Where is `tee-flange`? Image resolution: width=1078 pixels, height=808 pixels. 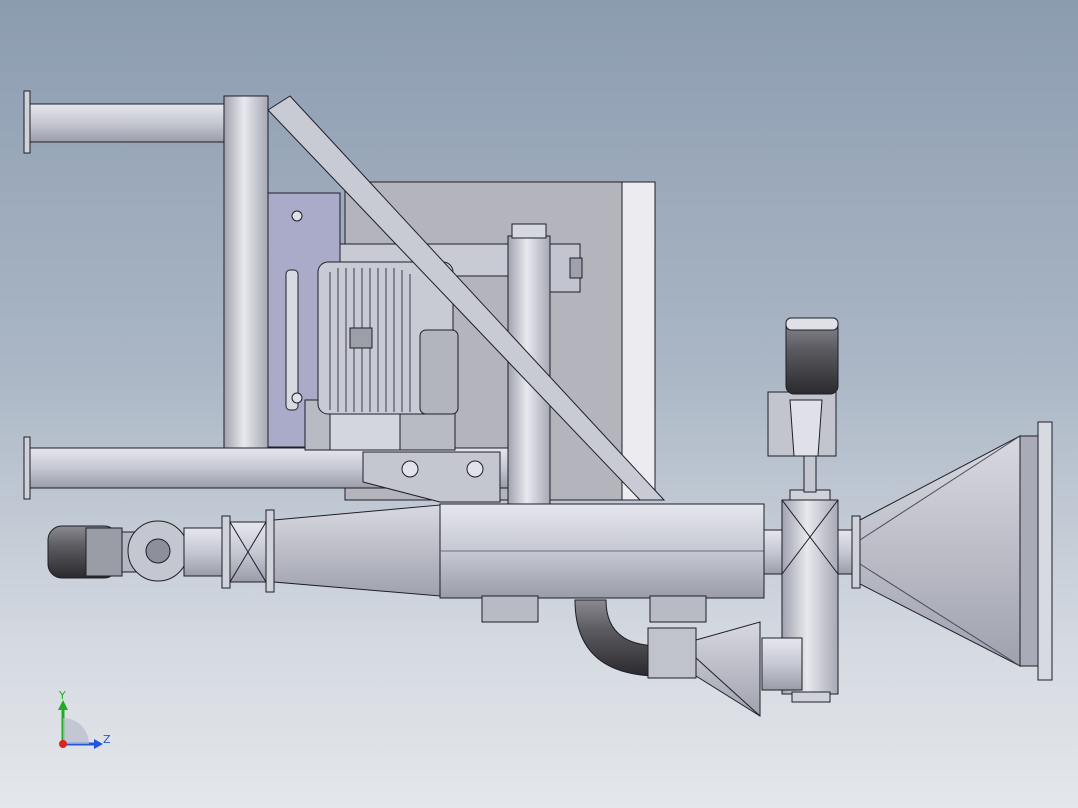 tee-flange is located at coordinates (811, 697).